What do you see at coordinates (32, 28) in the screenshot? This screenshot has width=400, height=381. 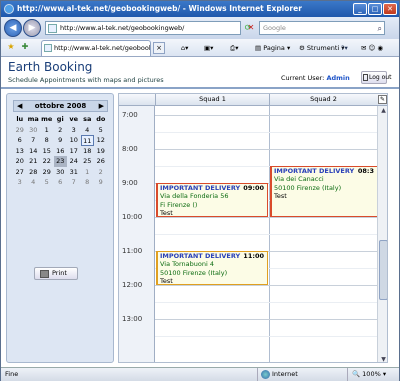 I see `forward-button: ▶` at bounding box center [32, 28].